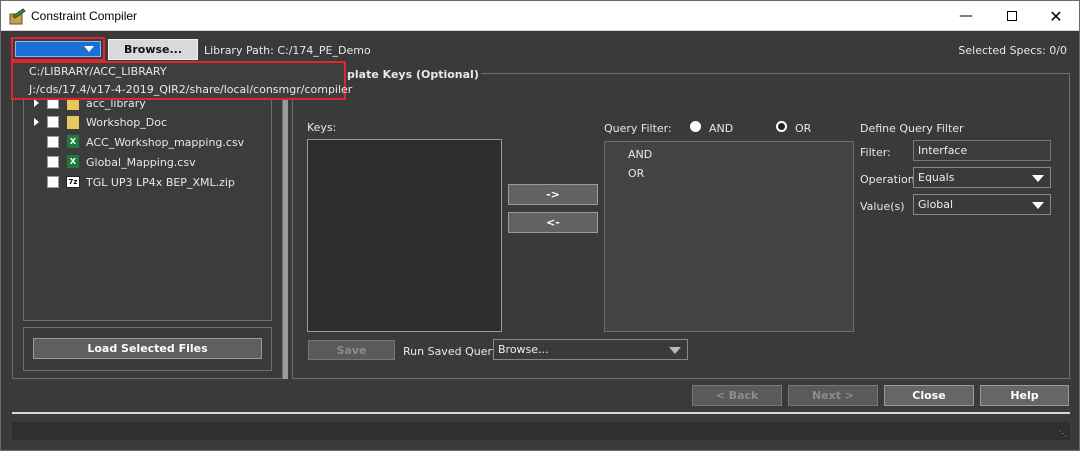  Describe the element at coordinates (541, 431) in the screenshot. I see `status-bar` at that location.